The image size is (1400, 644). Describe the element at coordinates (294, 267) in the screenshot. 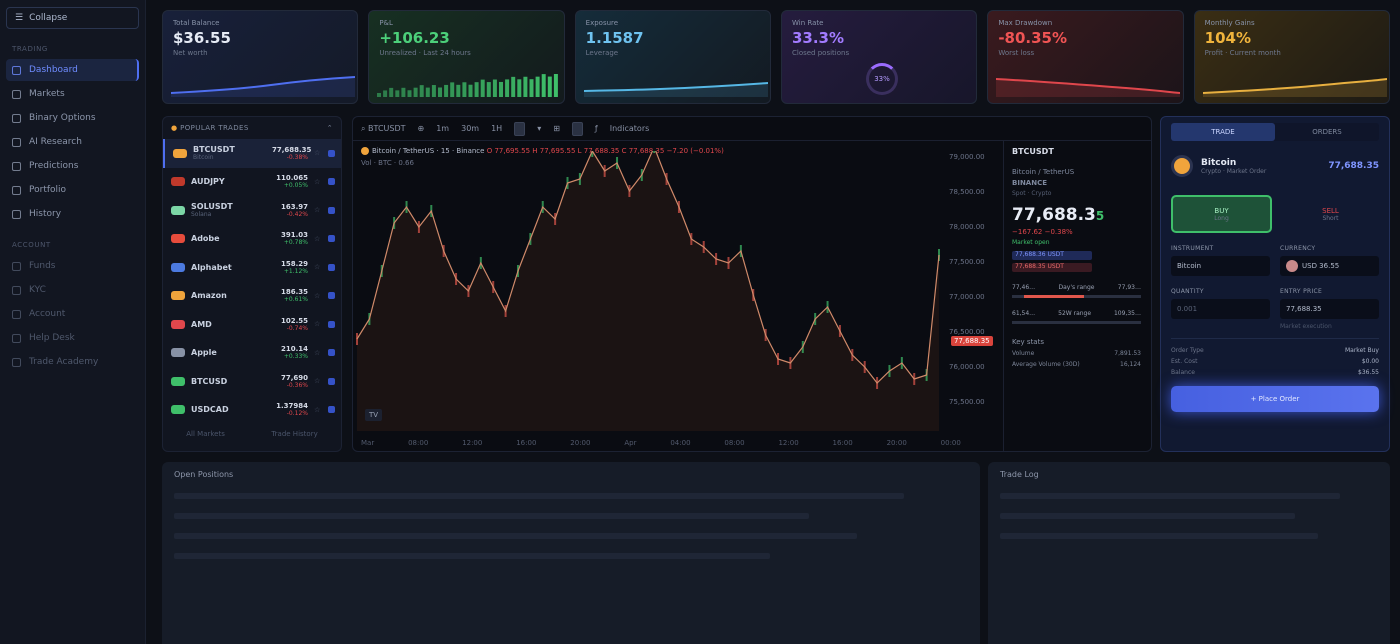

I see `trader-price: 158.29 +1.12%` at that location.